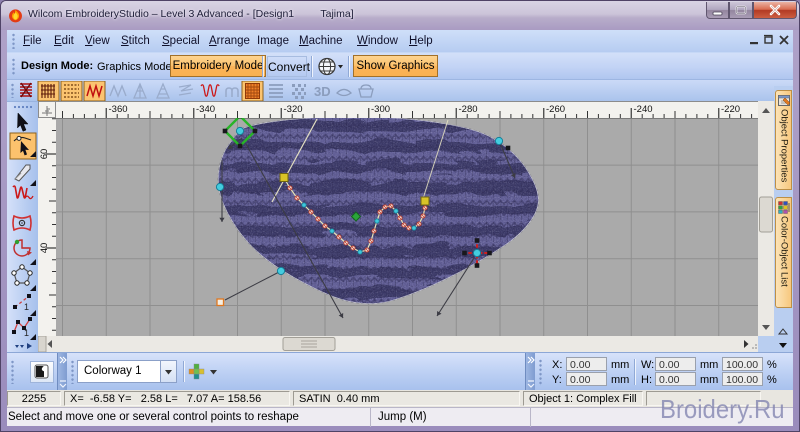  What do you see at coordinates (468, 109) in the screenshot?
I see `svg-text: -280` at bounding box center [468, 109].